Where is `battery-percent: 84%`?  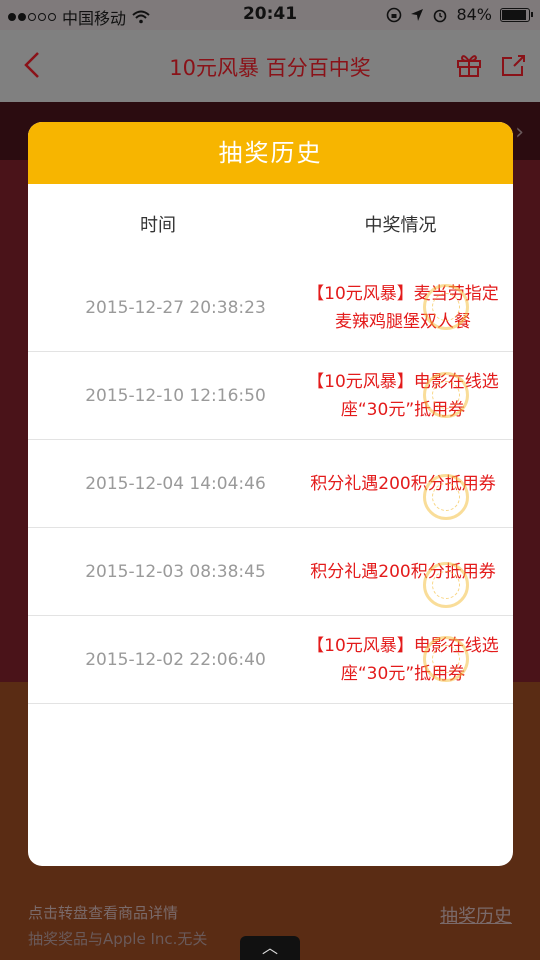 battery-percent: 84% is located at coordinates (474, 14).